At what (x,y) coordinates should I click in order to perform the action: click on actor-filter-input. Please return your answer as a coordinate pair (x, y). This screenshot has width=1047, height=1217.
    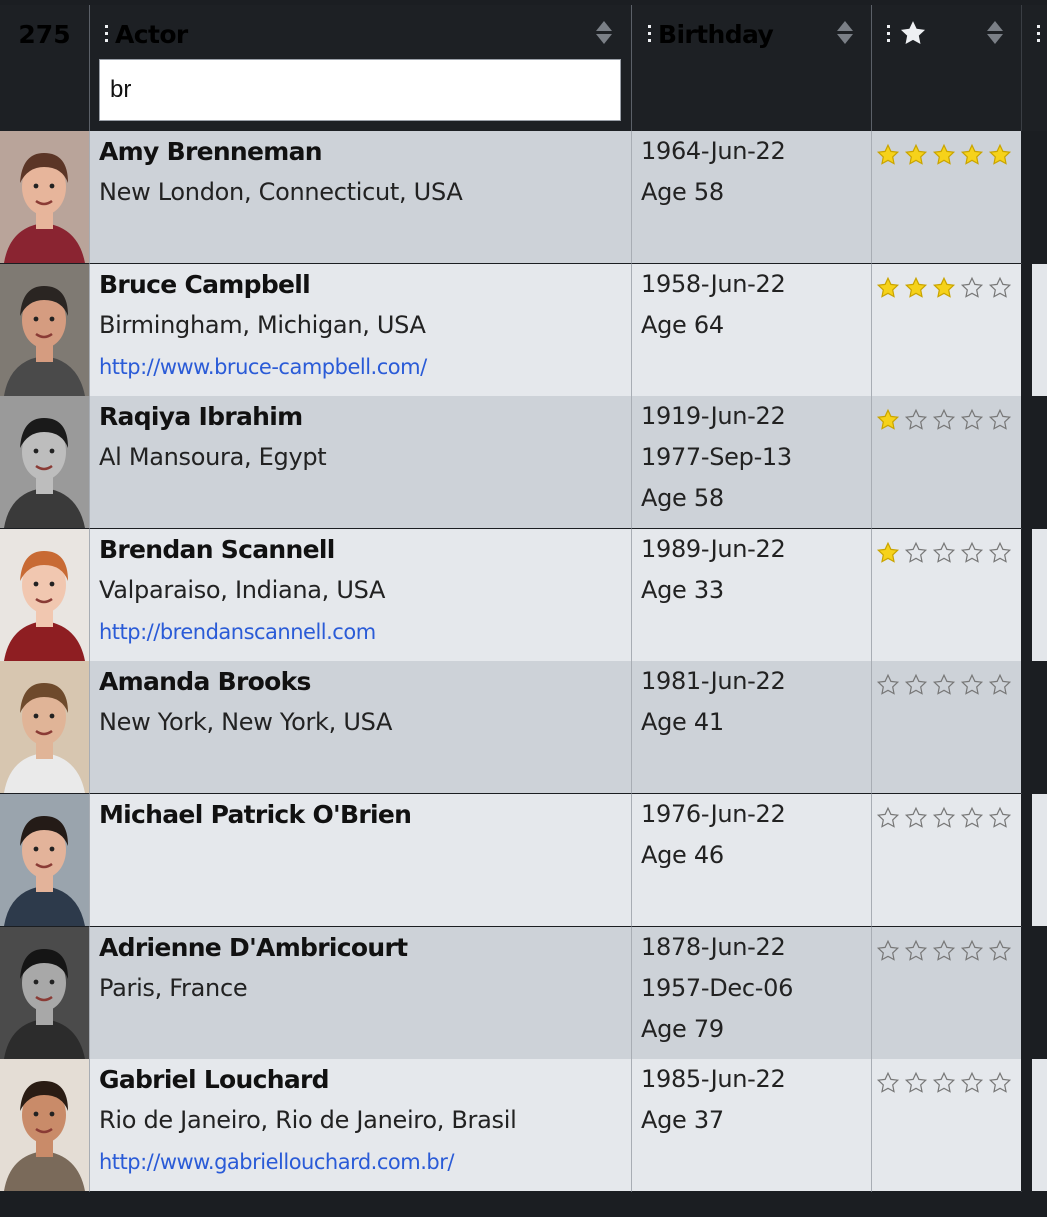
    Looking at the image, I should click on (360, 90).